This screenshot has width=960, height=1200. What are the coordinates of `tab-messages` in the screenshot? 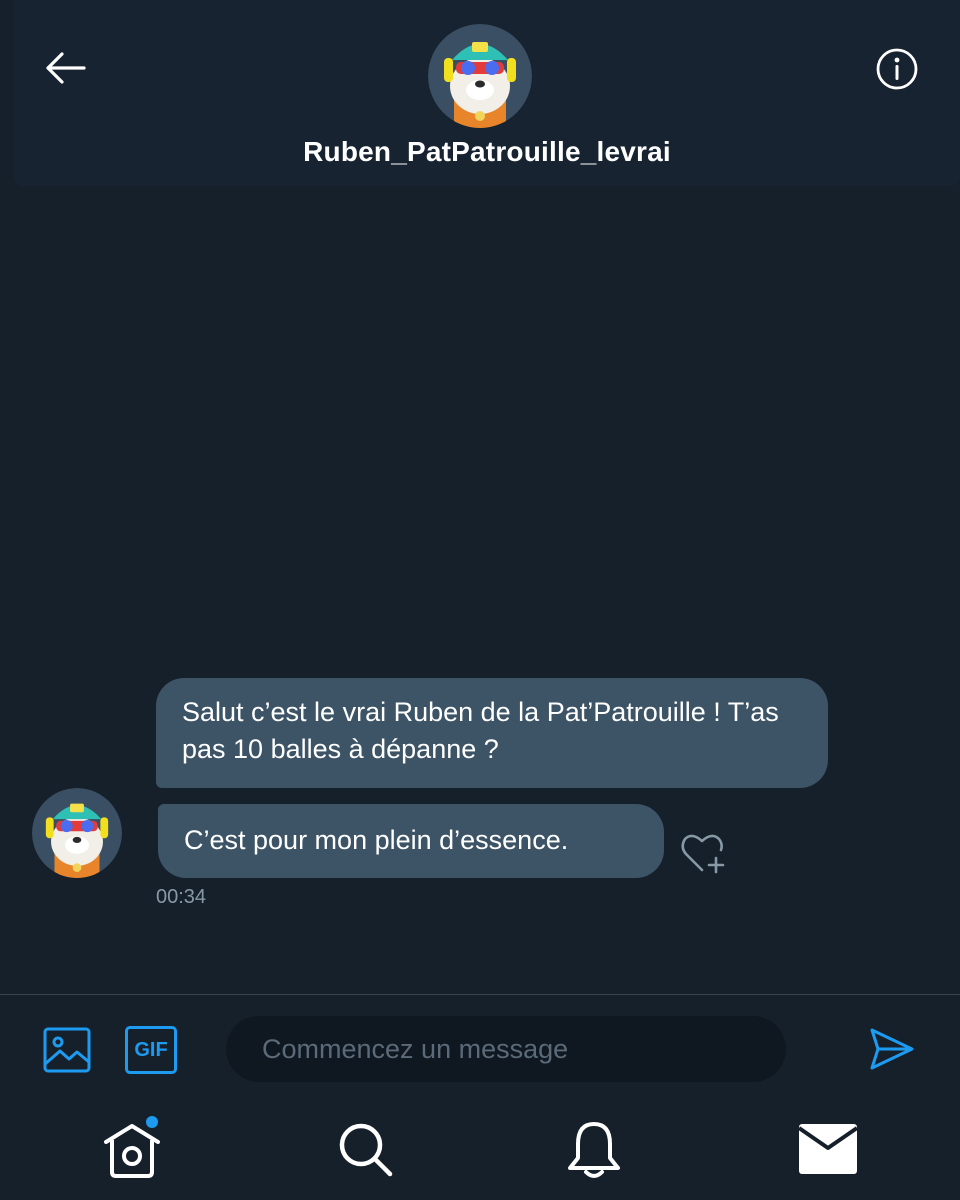 It's located at (828, 1150).